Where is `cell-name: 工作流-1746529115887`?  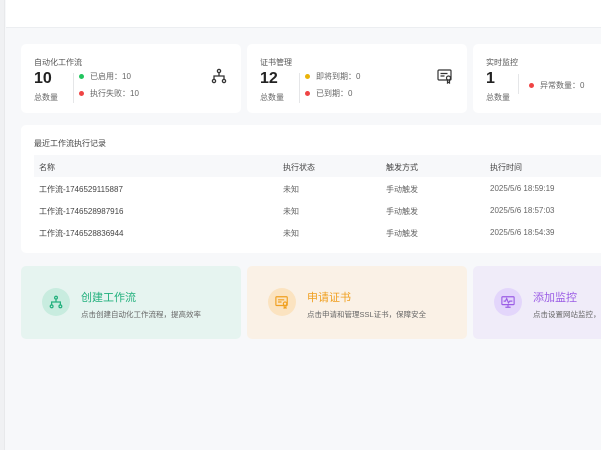
cell-name: 工作流-1746529115887 is located at coordinates (81, 189).